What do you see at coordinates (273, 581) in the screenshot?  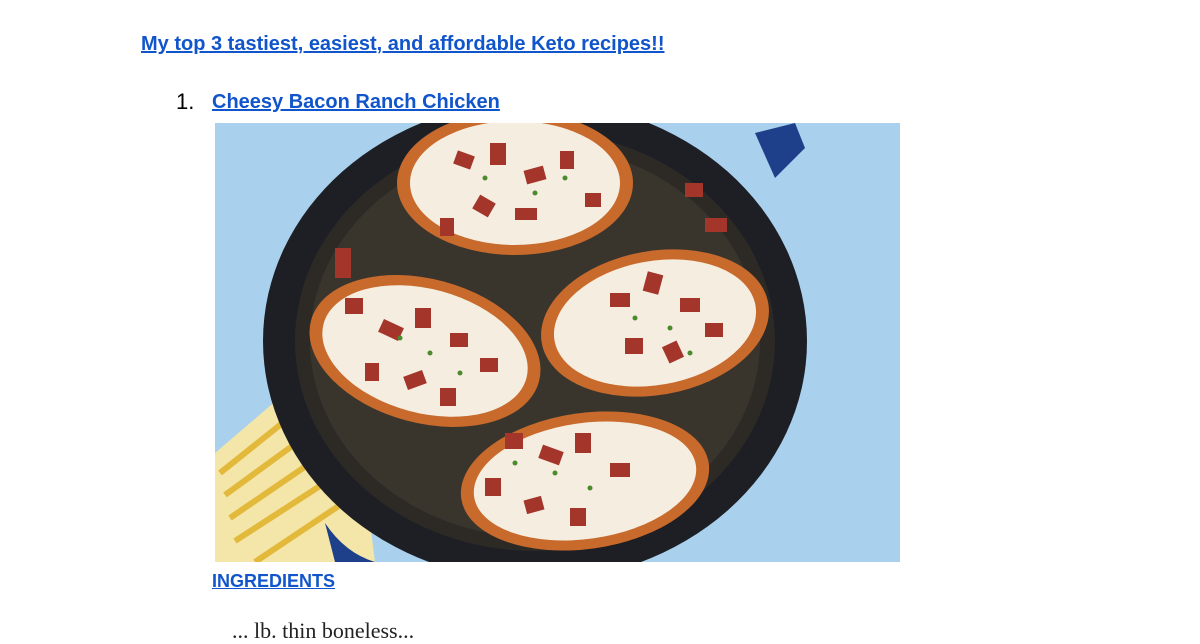 I see `ingredients-link: INGREDIENTS` at bounding box center [273, 581].